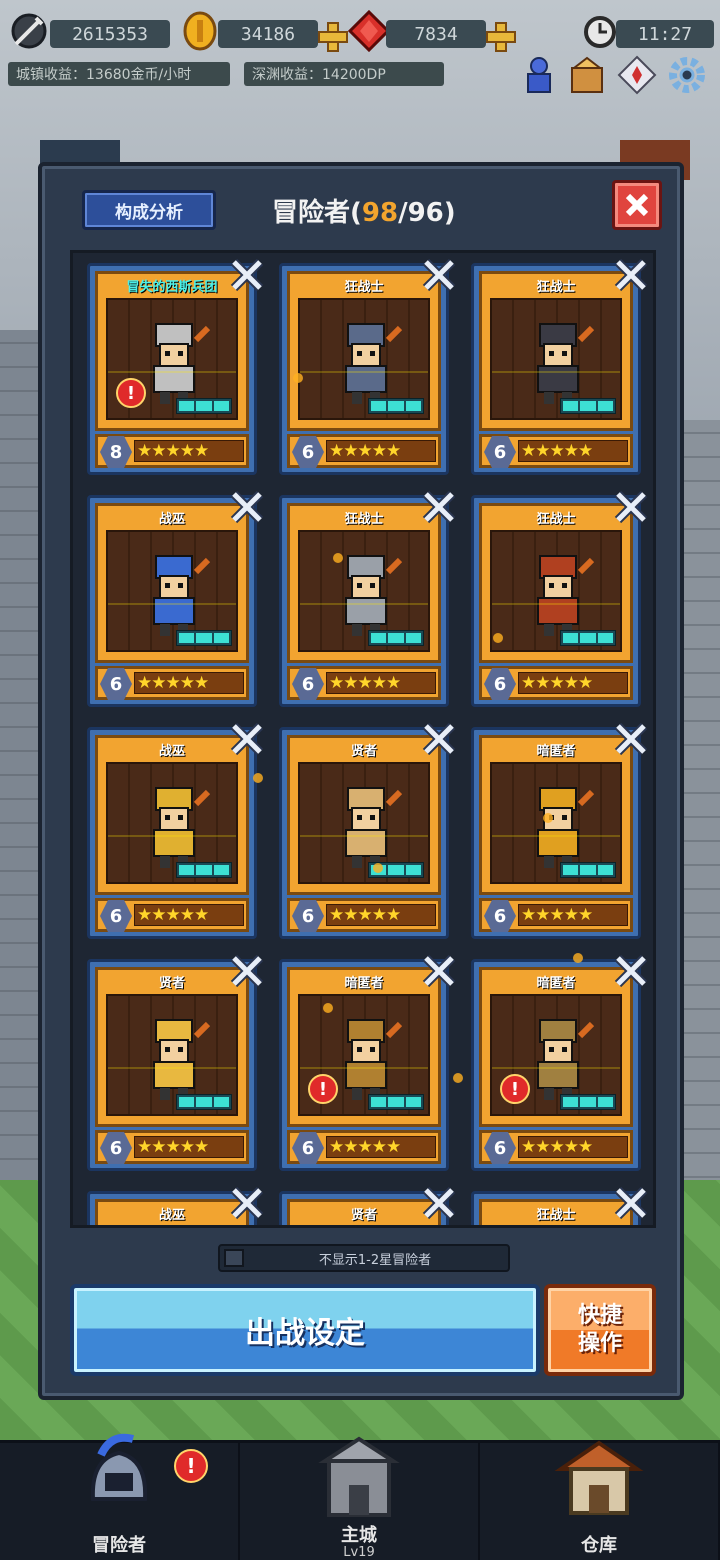 This screenshot has height=1560, width=720. What do you see at coordinates (116, 452) in the screenshot?
I see `adventurer-level: 8` at bounding box center [116, 452].